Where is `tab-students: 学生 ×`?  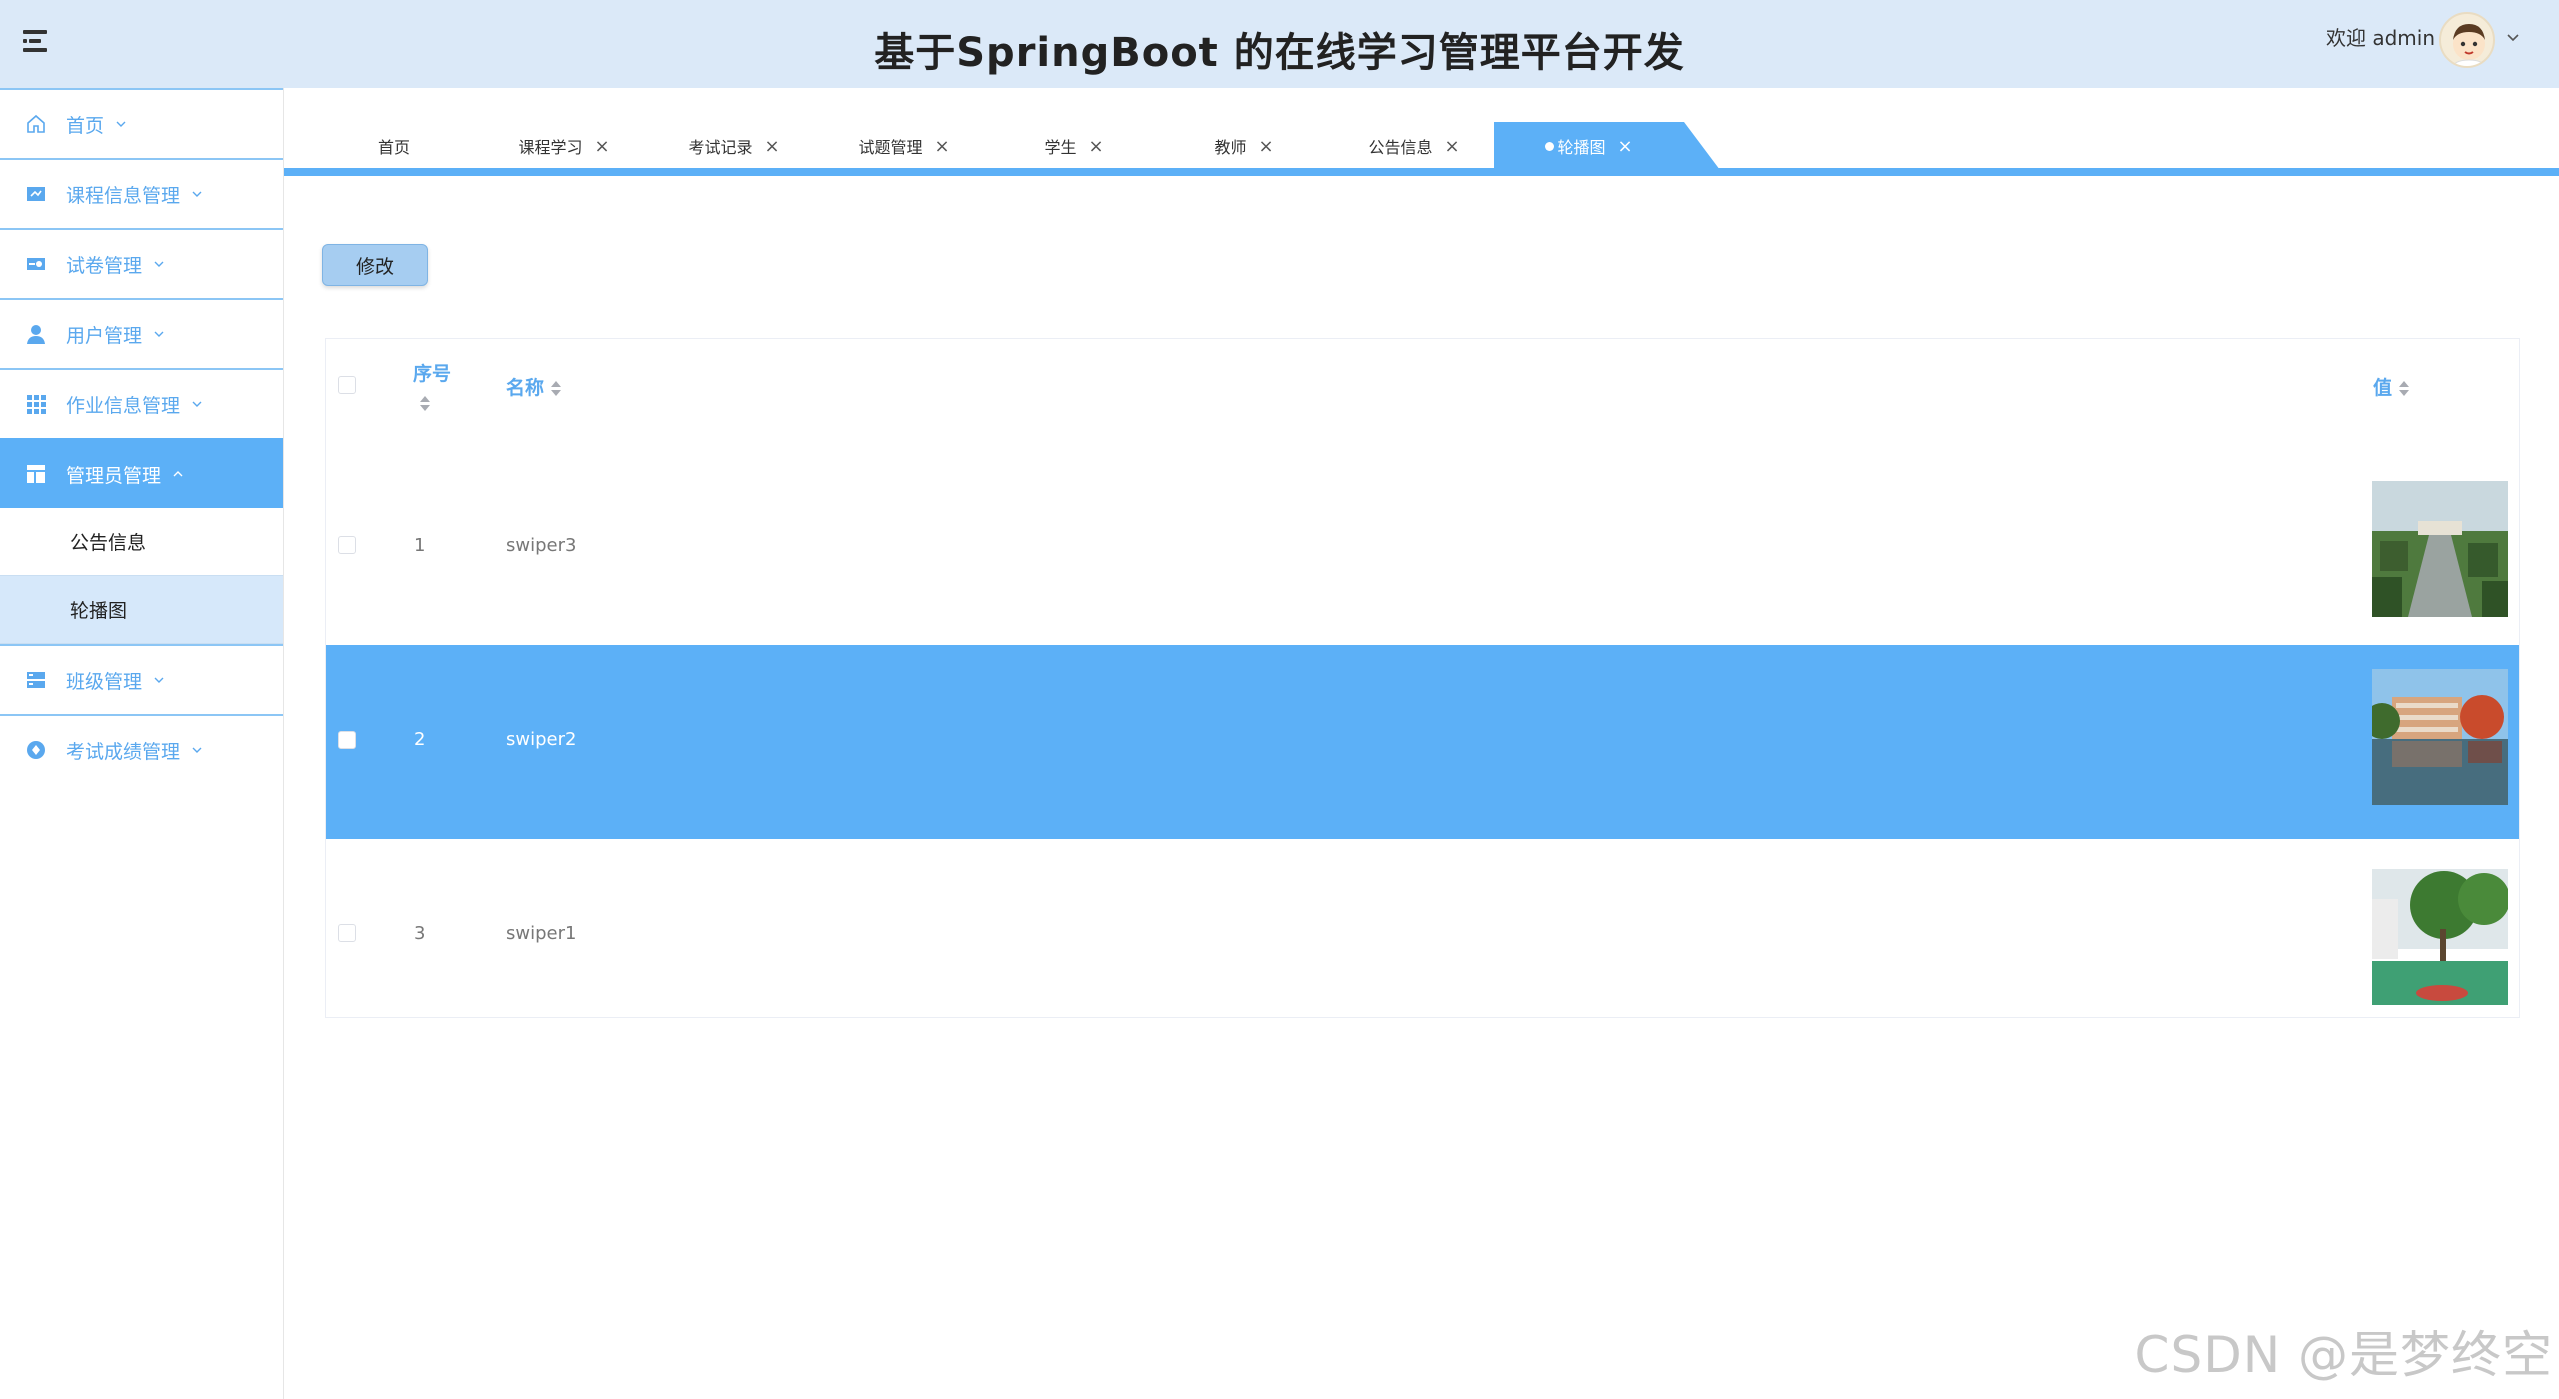
tab-students: 学生 × is located at coordinates (1074, 146).